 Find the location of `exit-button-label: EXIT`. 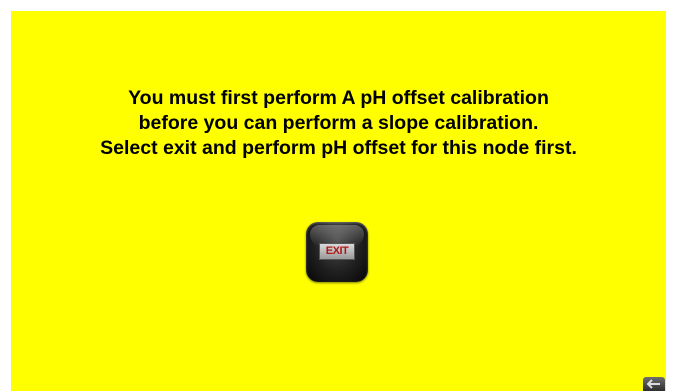

exit-button-label: EXIT is located at coordinates (337, 251).